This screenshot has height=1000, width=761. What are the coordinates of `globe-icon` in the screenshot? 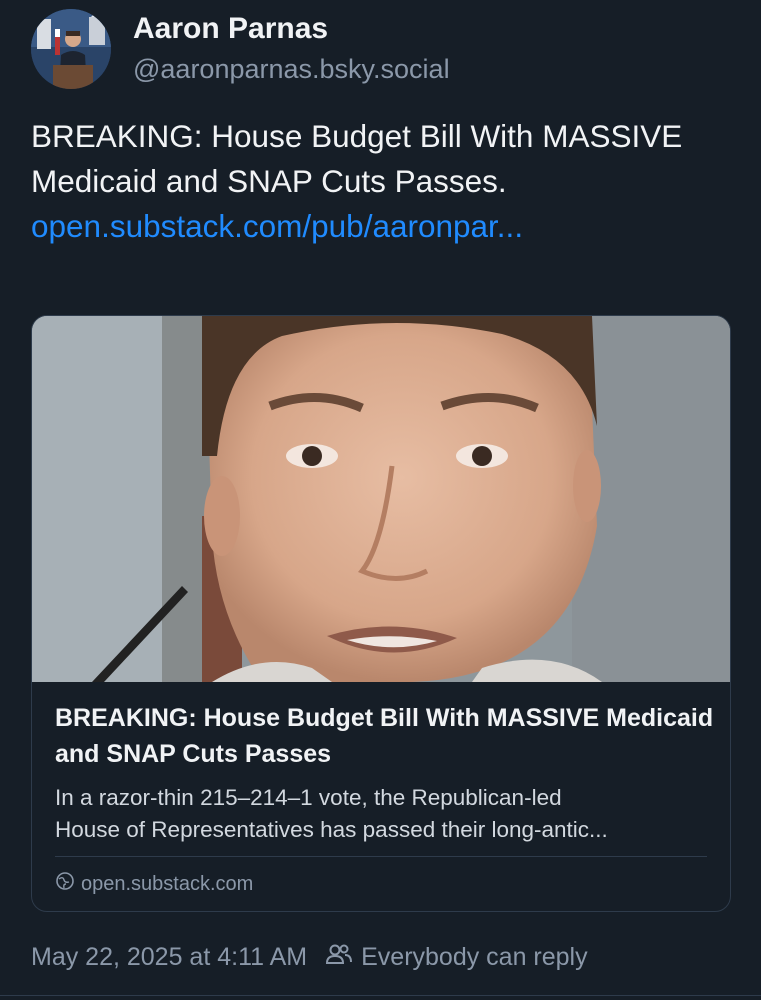 It's located at (65, 884).